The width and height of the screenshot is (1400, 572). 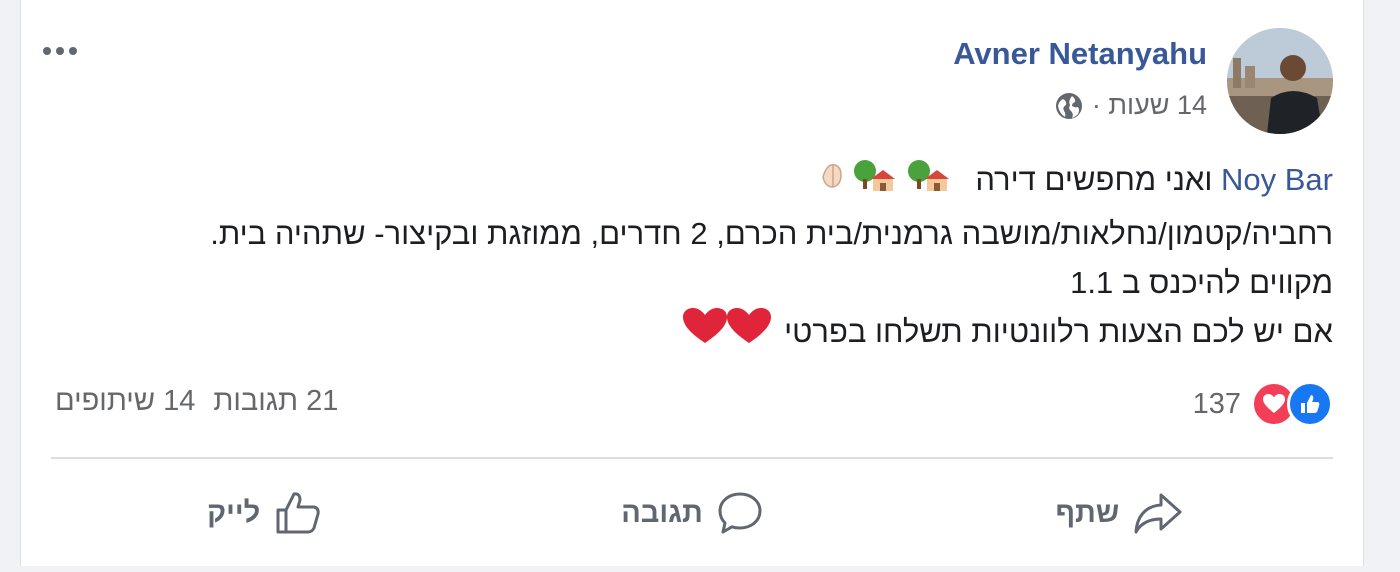 What do you see at coordinates (125, 401) in the screenshot?
I see `shares-count: 14 שיתופים` at bounding box center [125, 401].